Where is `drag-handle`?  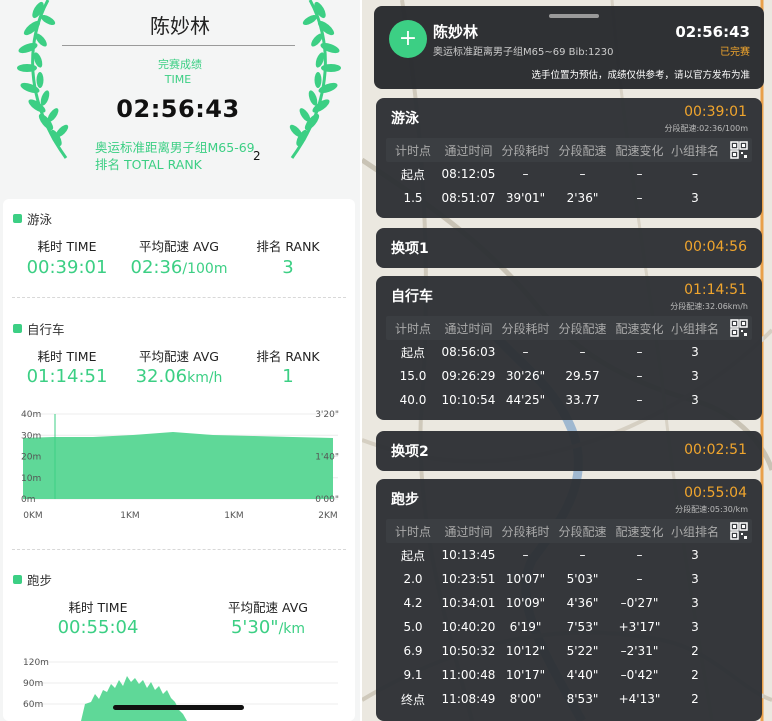 drag-handle is located at coordinates (574, 16).